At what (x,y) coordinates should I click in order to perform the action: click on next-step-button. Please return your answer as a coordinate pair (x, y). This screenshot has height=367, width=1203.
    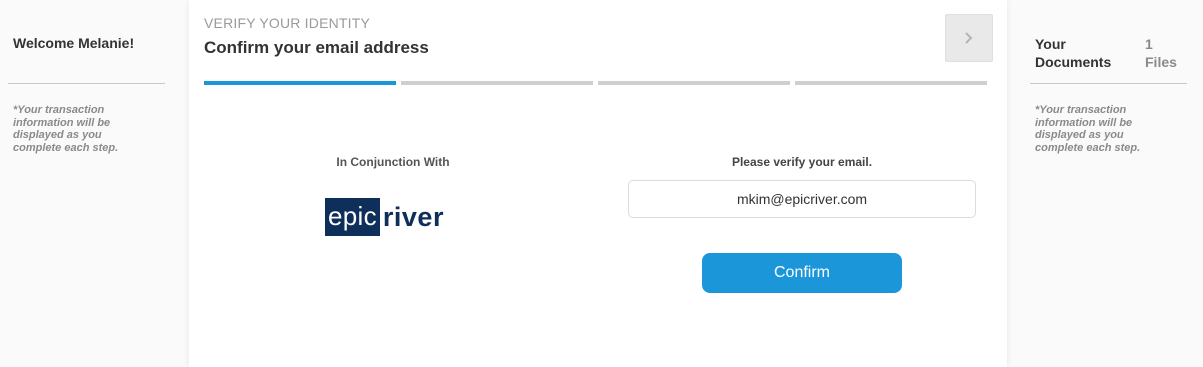
    Looking at the image, I should click on (969, 38).